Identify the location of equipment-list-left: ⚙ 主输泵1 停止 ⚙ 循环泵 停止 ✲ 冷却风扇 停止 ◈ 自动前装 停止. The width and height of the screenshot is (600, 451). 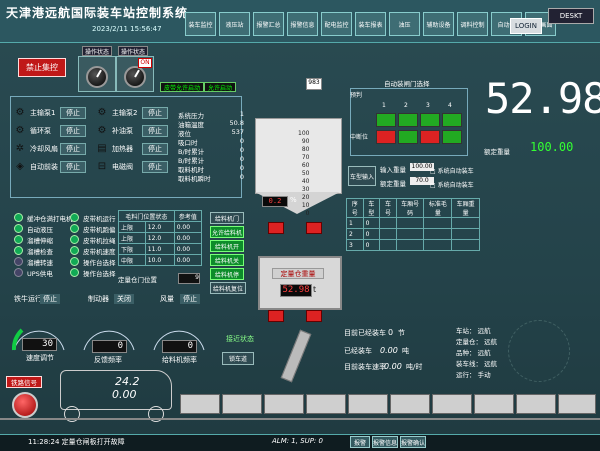
(50, 140).